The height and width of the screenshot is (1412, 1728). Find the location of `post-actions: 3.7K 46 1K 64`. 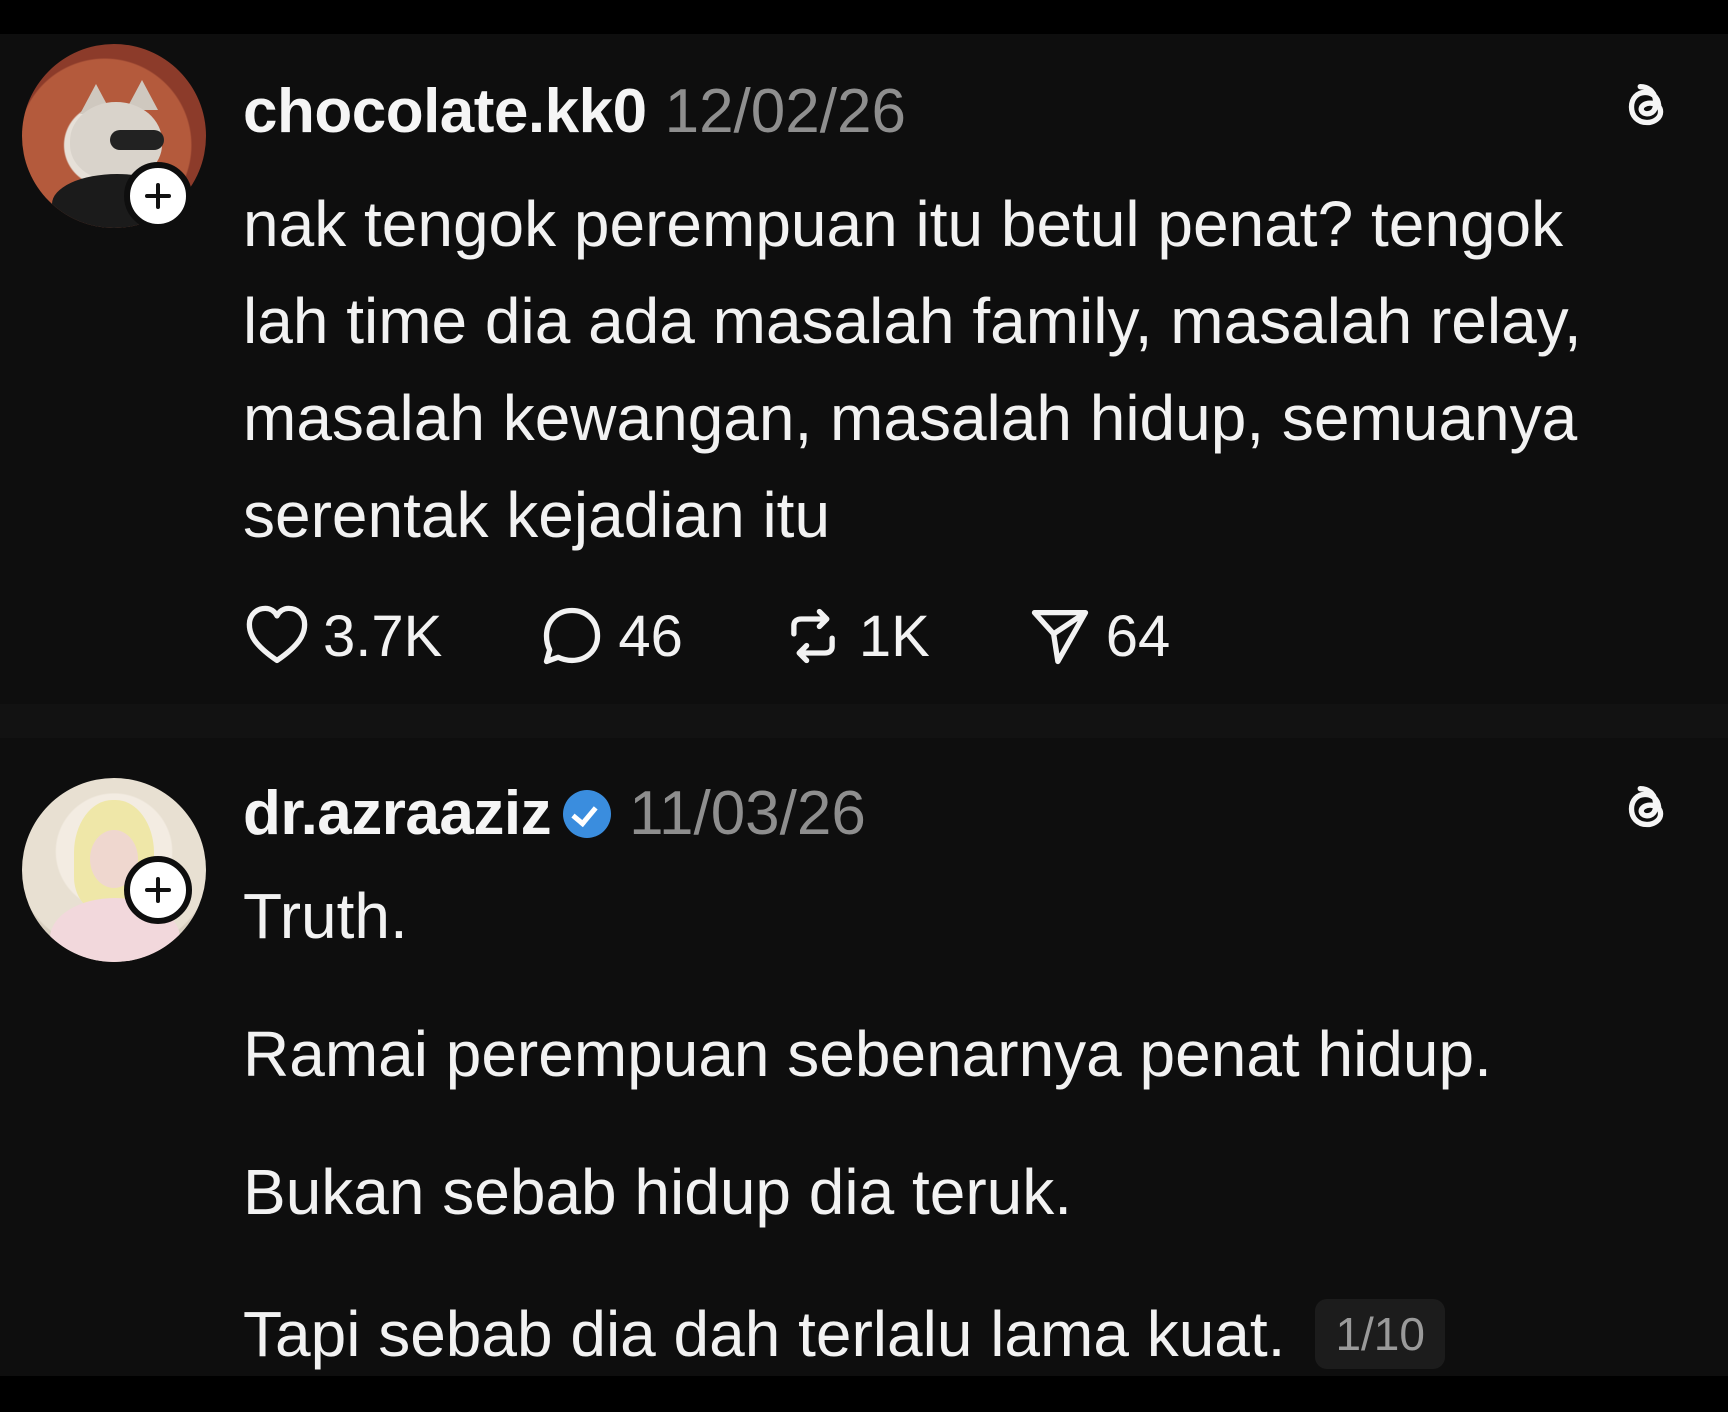

post-actions: 3.7K 46 1K 64 is located at coordinates (754, 636).